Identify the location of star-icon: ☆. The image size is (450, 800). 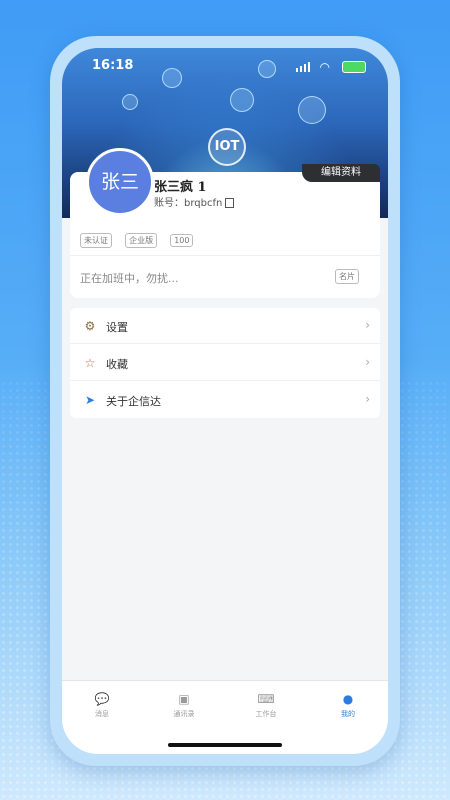
(90, 363).